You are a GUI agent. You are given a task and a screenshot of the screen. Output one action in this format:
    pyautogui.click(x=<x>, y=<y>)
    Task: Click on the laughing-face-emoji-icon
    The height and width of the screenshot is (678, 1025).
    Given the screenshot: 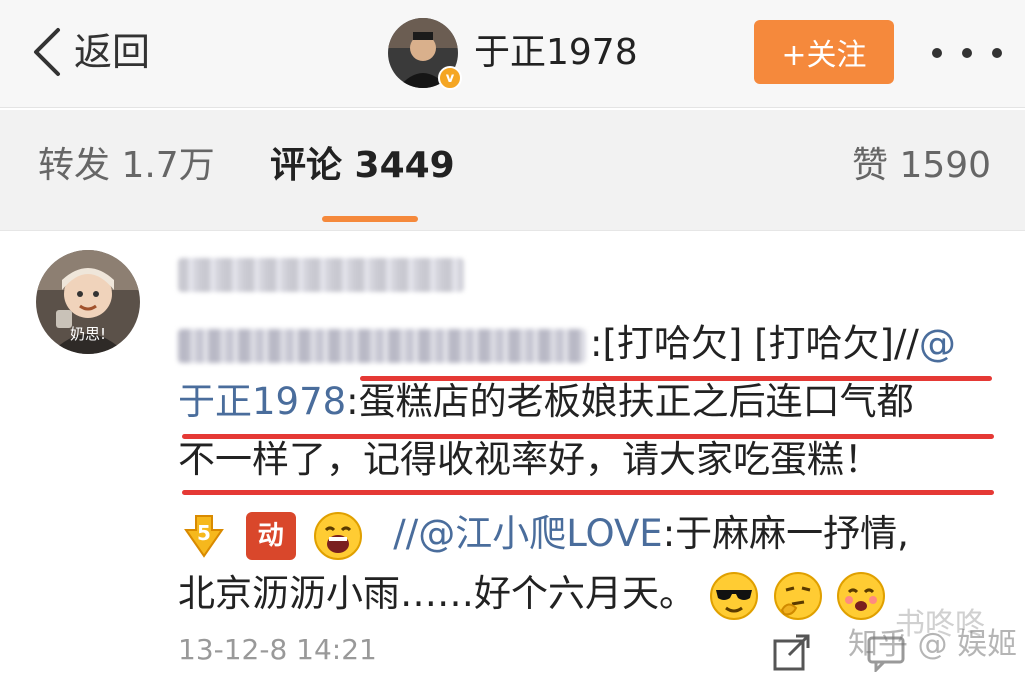 What is the action you would take?
    pyautogui.click(x=338, y=536)
    